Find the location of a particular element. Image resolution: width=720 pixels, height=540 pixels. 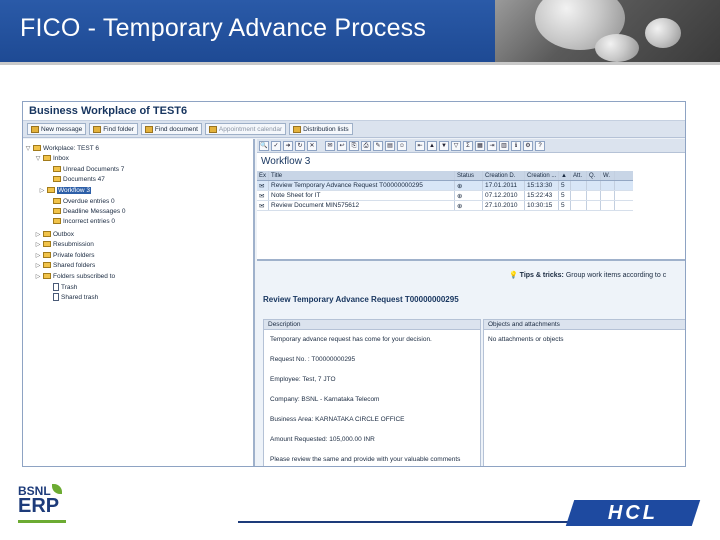

folder-icon: ▤ is located at coordinates (390, 145).